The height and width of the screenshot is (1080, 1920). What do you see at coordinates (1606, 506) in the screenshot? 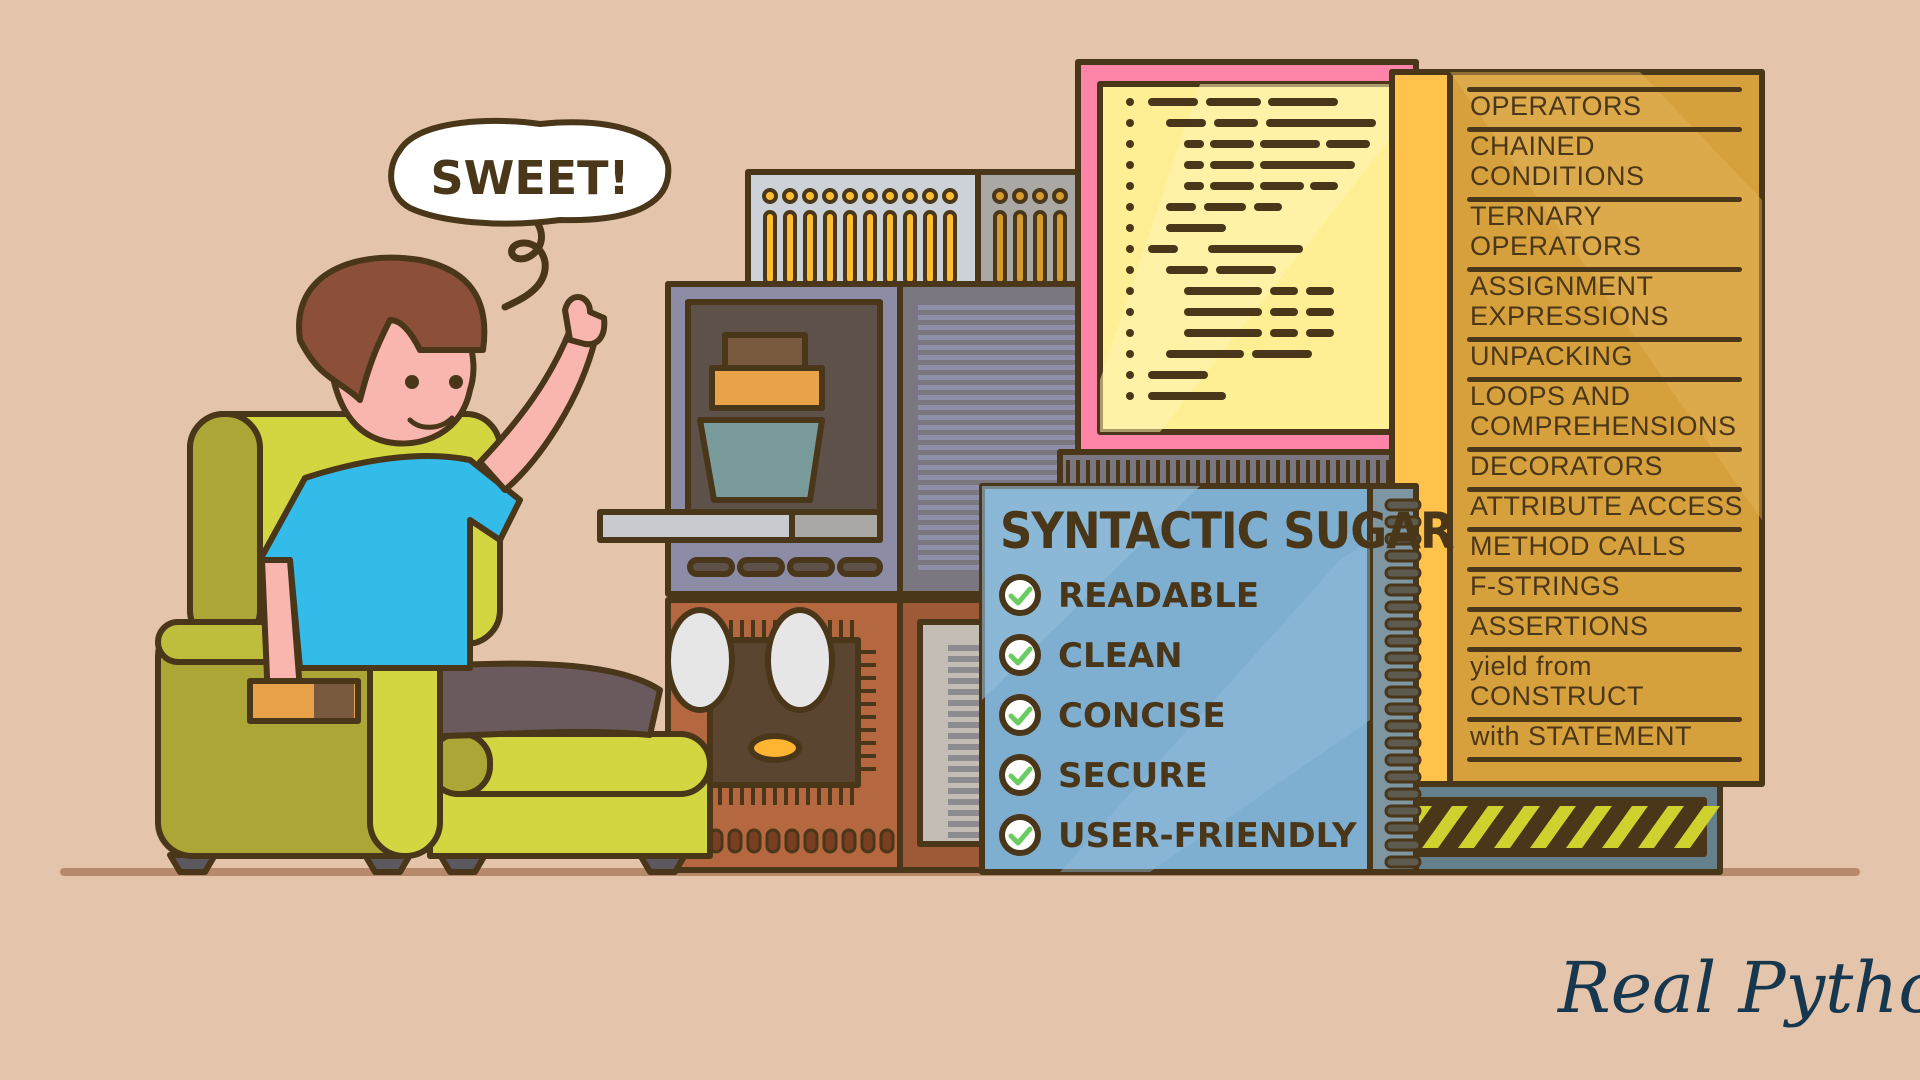
I see `feature-list-item: ATTRIBUTE ACCESS` at bounding box center [1606, 506].